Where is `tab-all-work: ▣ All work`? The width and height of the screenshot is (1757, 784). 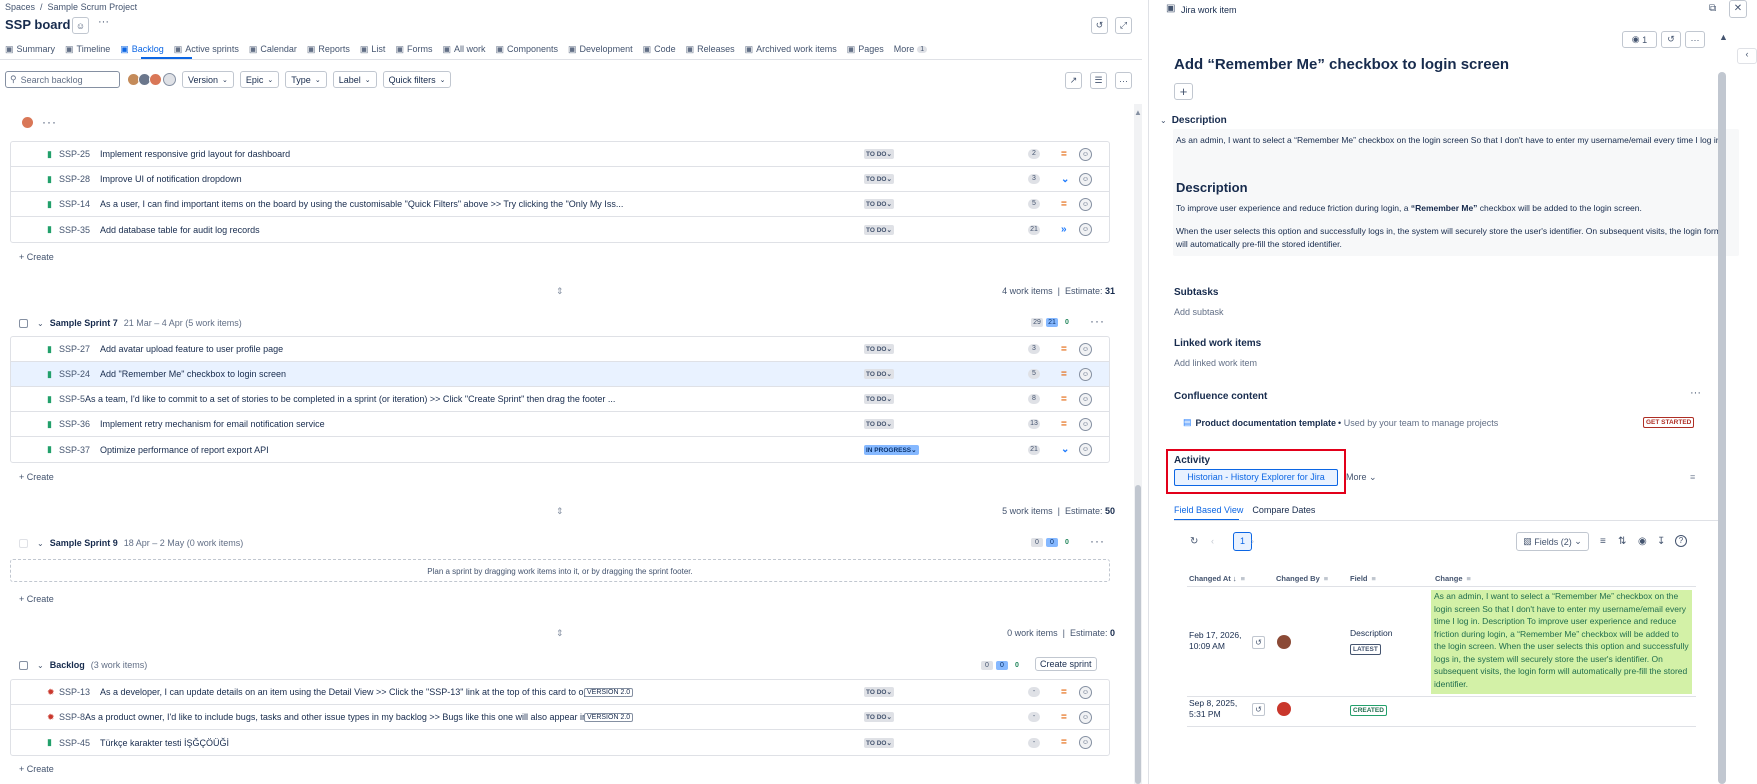
tab-all-work: ▣ All work is located at coordinates (463, 49).